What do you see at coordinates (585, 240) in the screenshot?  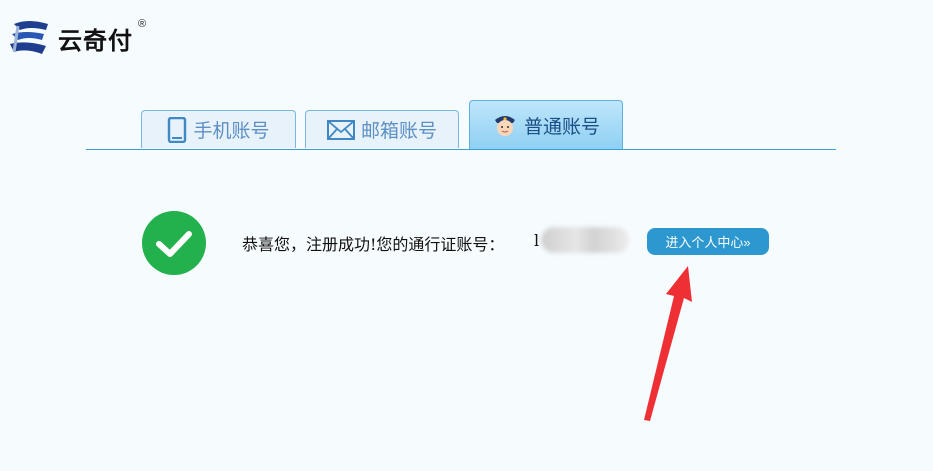 I see `account-number-redaction` at bounding box center [585, 240].